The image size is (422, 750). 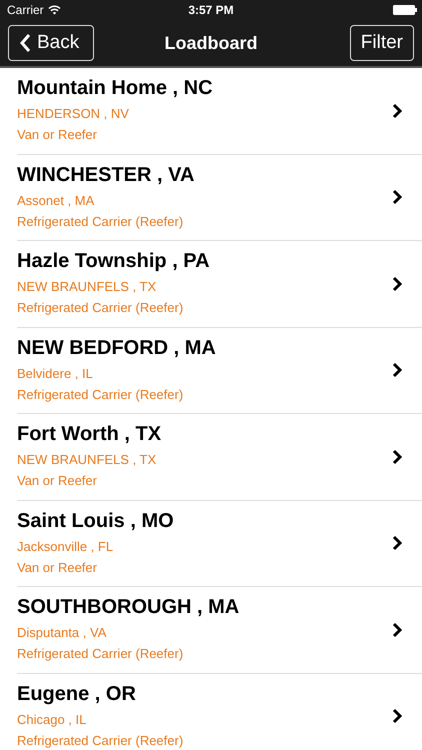 I want to click on battery-icon, so click(x=405, y=10).